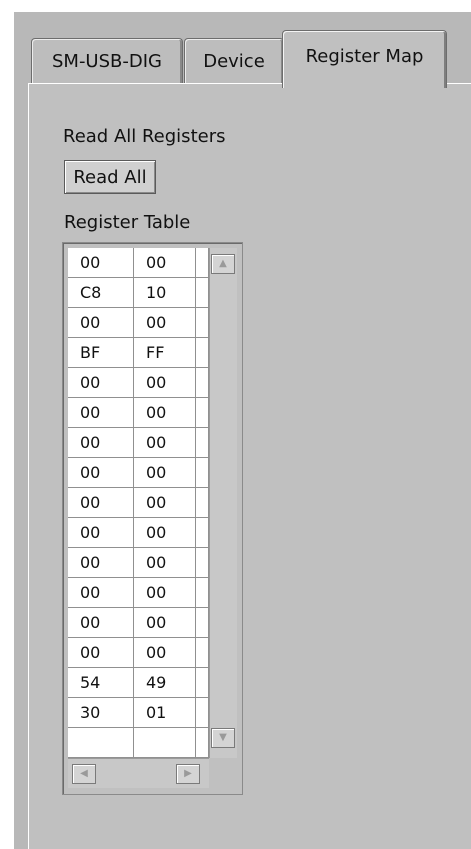  I want to click on register-cell: 10, so click(165, 293).